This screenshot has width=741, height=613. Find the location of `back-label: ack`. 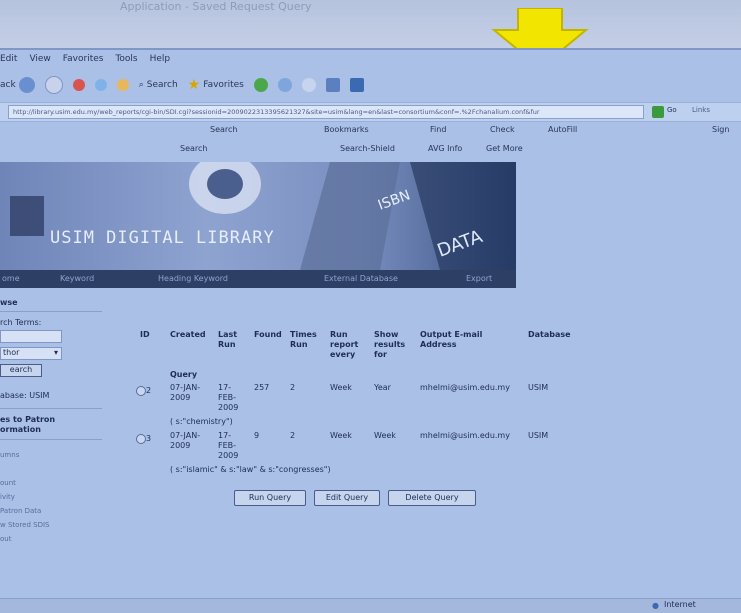

back-label: ack is located at coordinates (8, 85).